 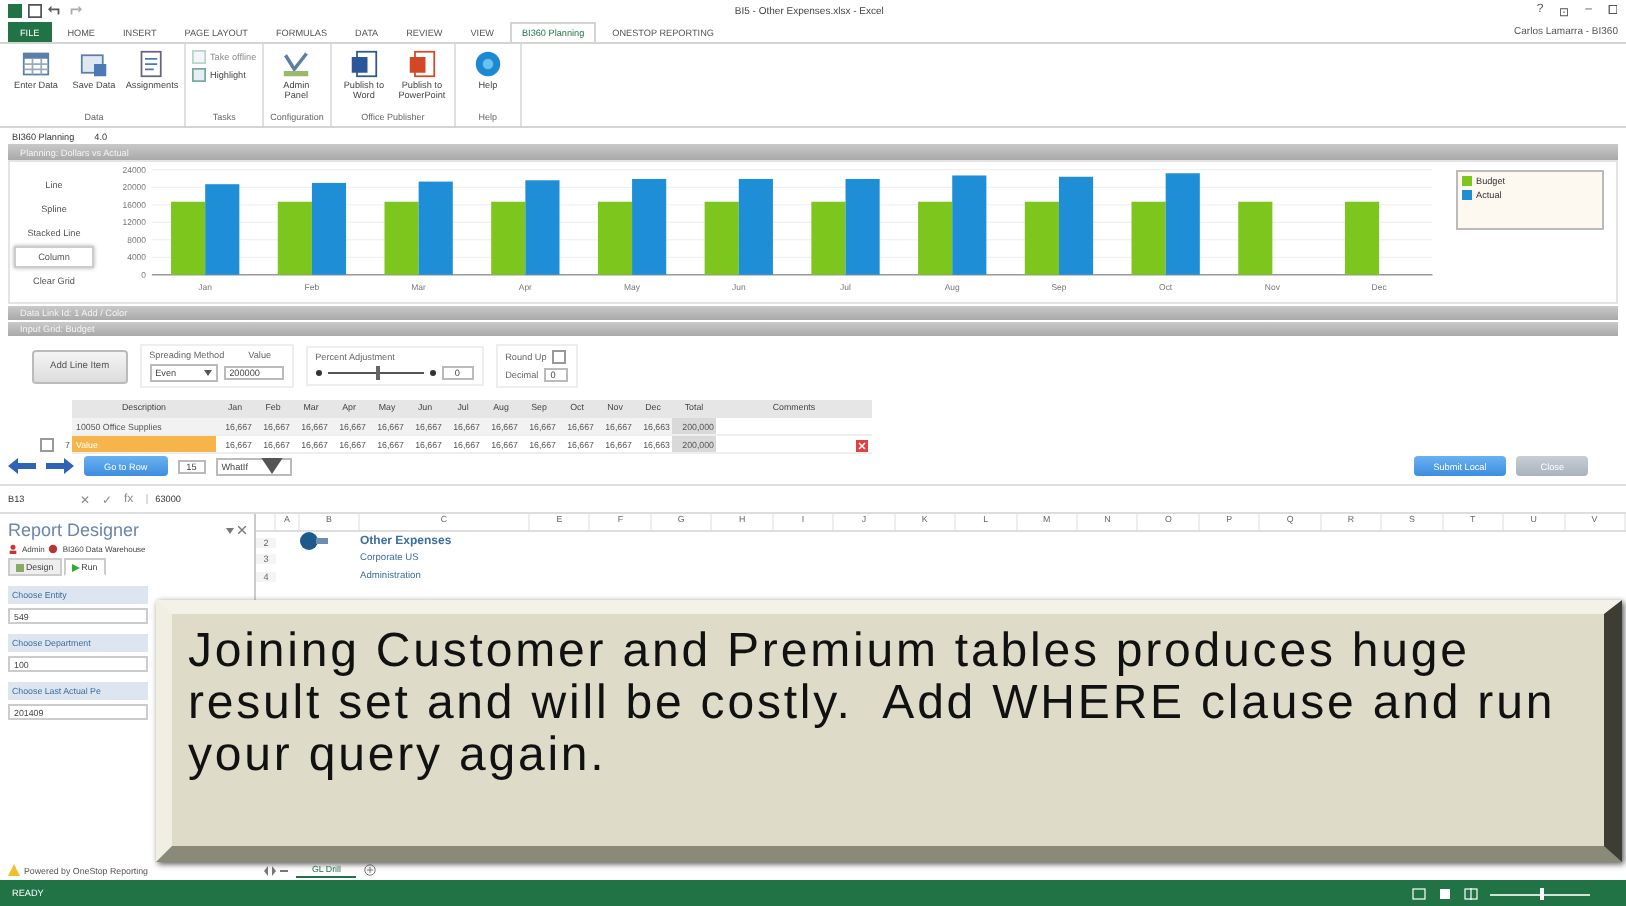 I want to click on add-sheet-icon, so click(x=370, y=870).